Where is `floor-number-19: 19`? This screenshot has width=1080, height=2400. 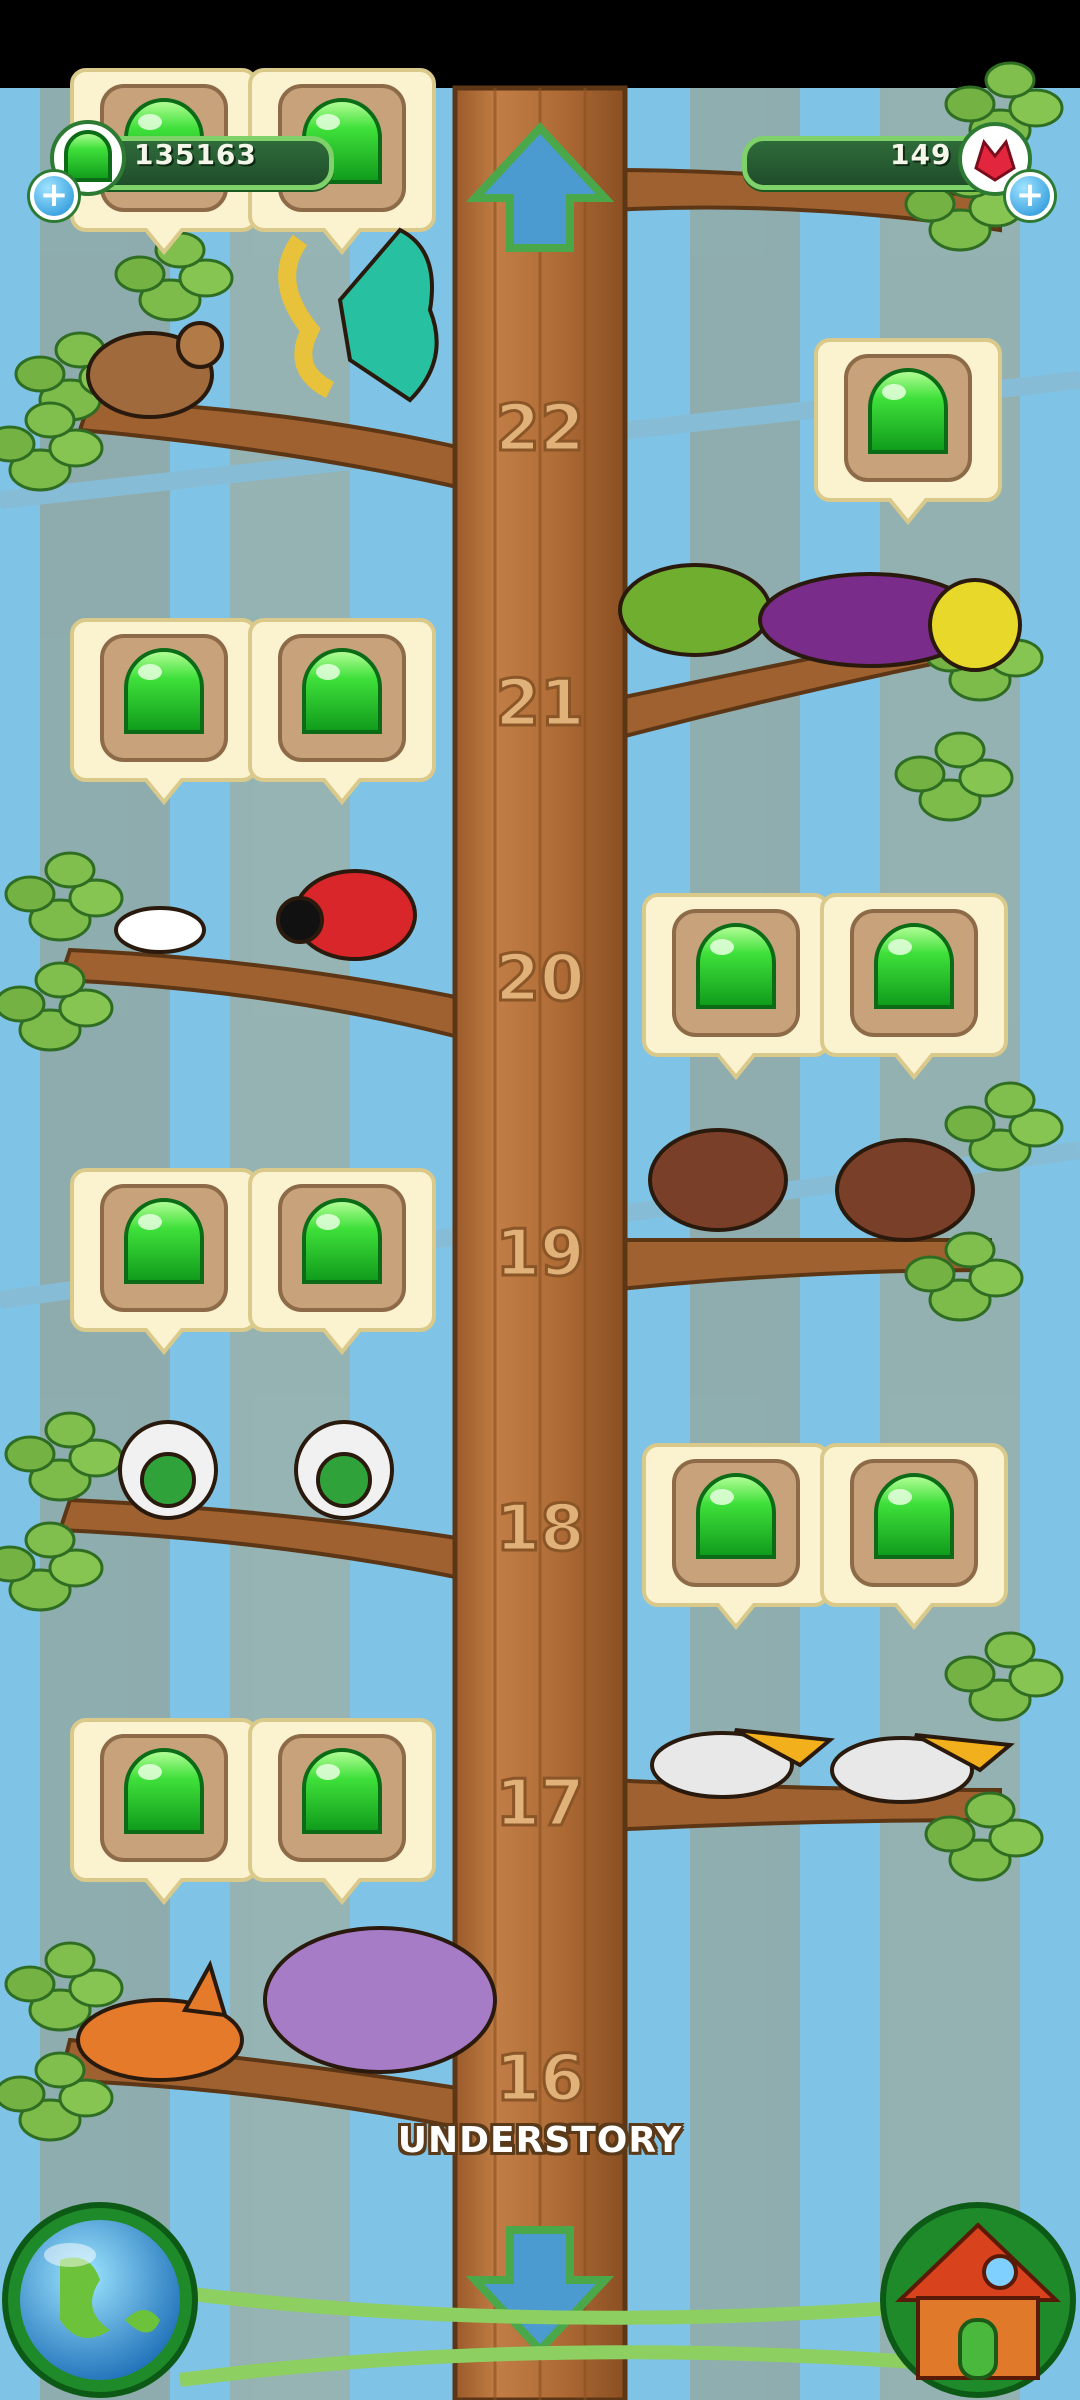 floor-number-19: 19 is located at coordinates (539, 1254).